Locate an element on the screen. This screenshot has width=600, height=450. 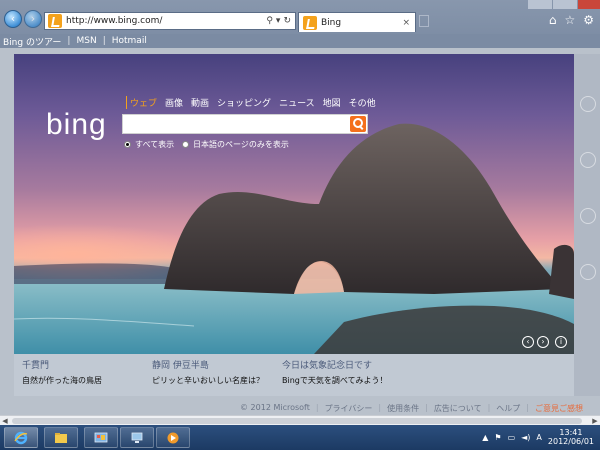
tab-bing: Bing × is located at coordinates (357, 22).